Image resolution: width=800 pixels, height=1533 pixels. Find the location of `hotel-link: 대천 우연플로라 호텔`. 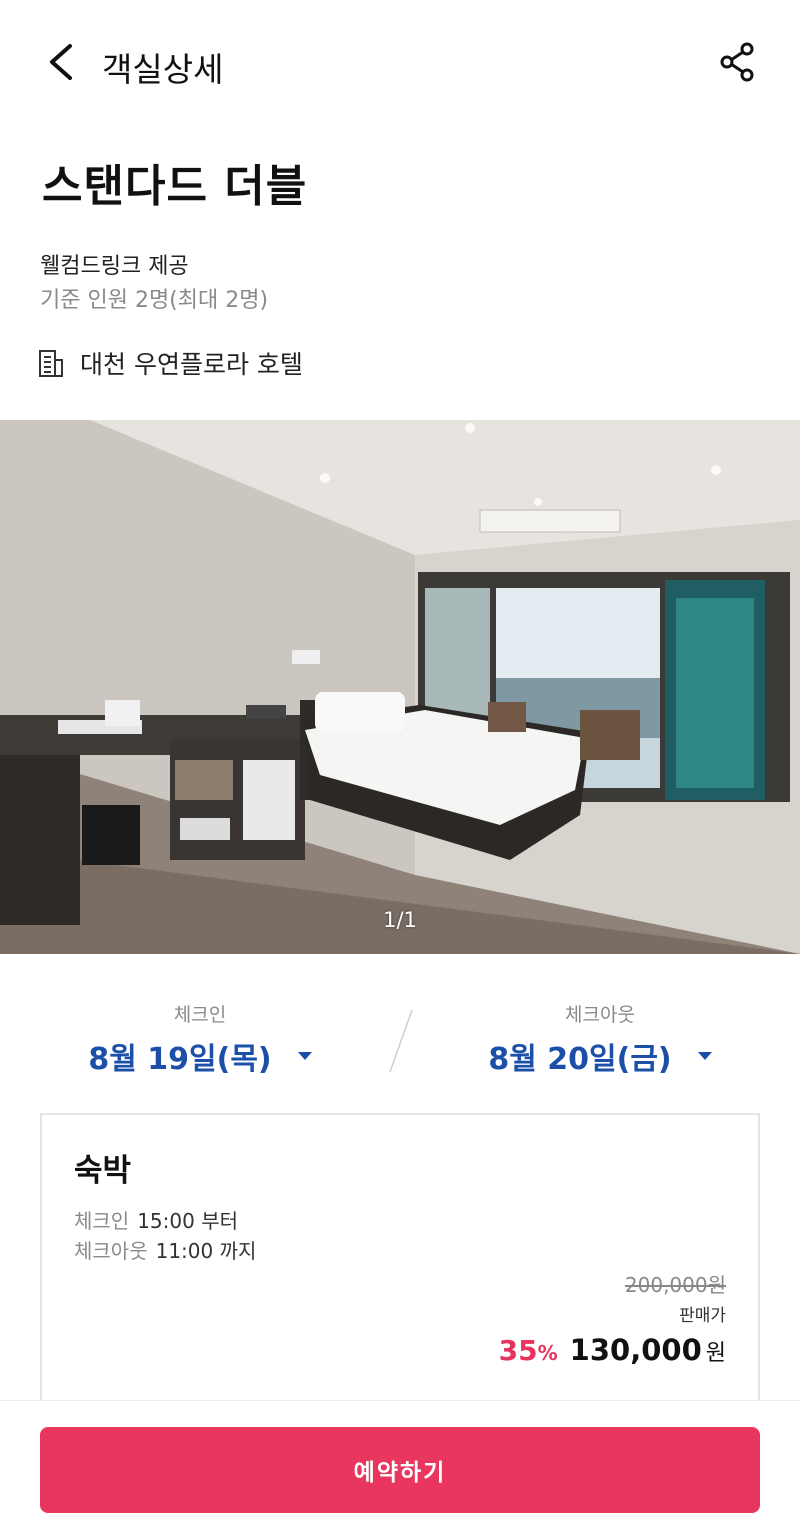

hotel-link: 대천 우연플로라 호텔 is located at coordinates (170, 363).